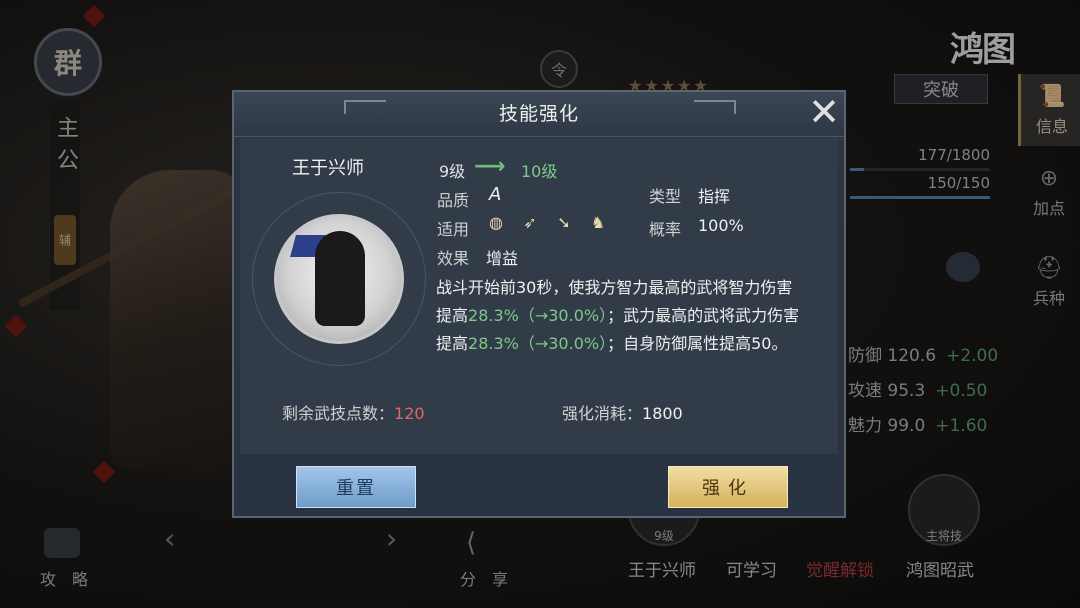 This screenshot has height=608, width=1080. I want to click on effect-value: 增益, so click(502, 258).